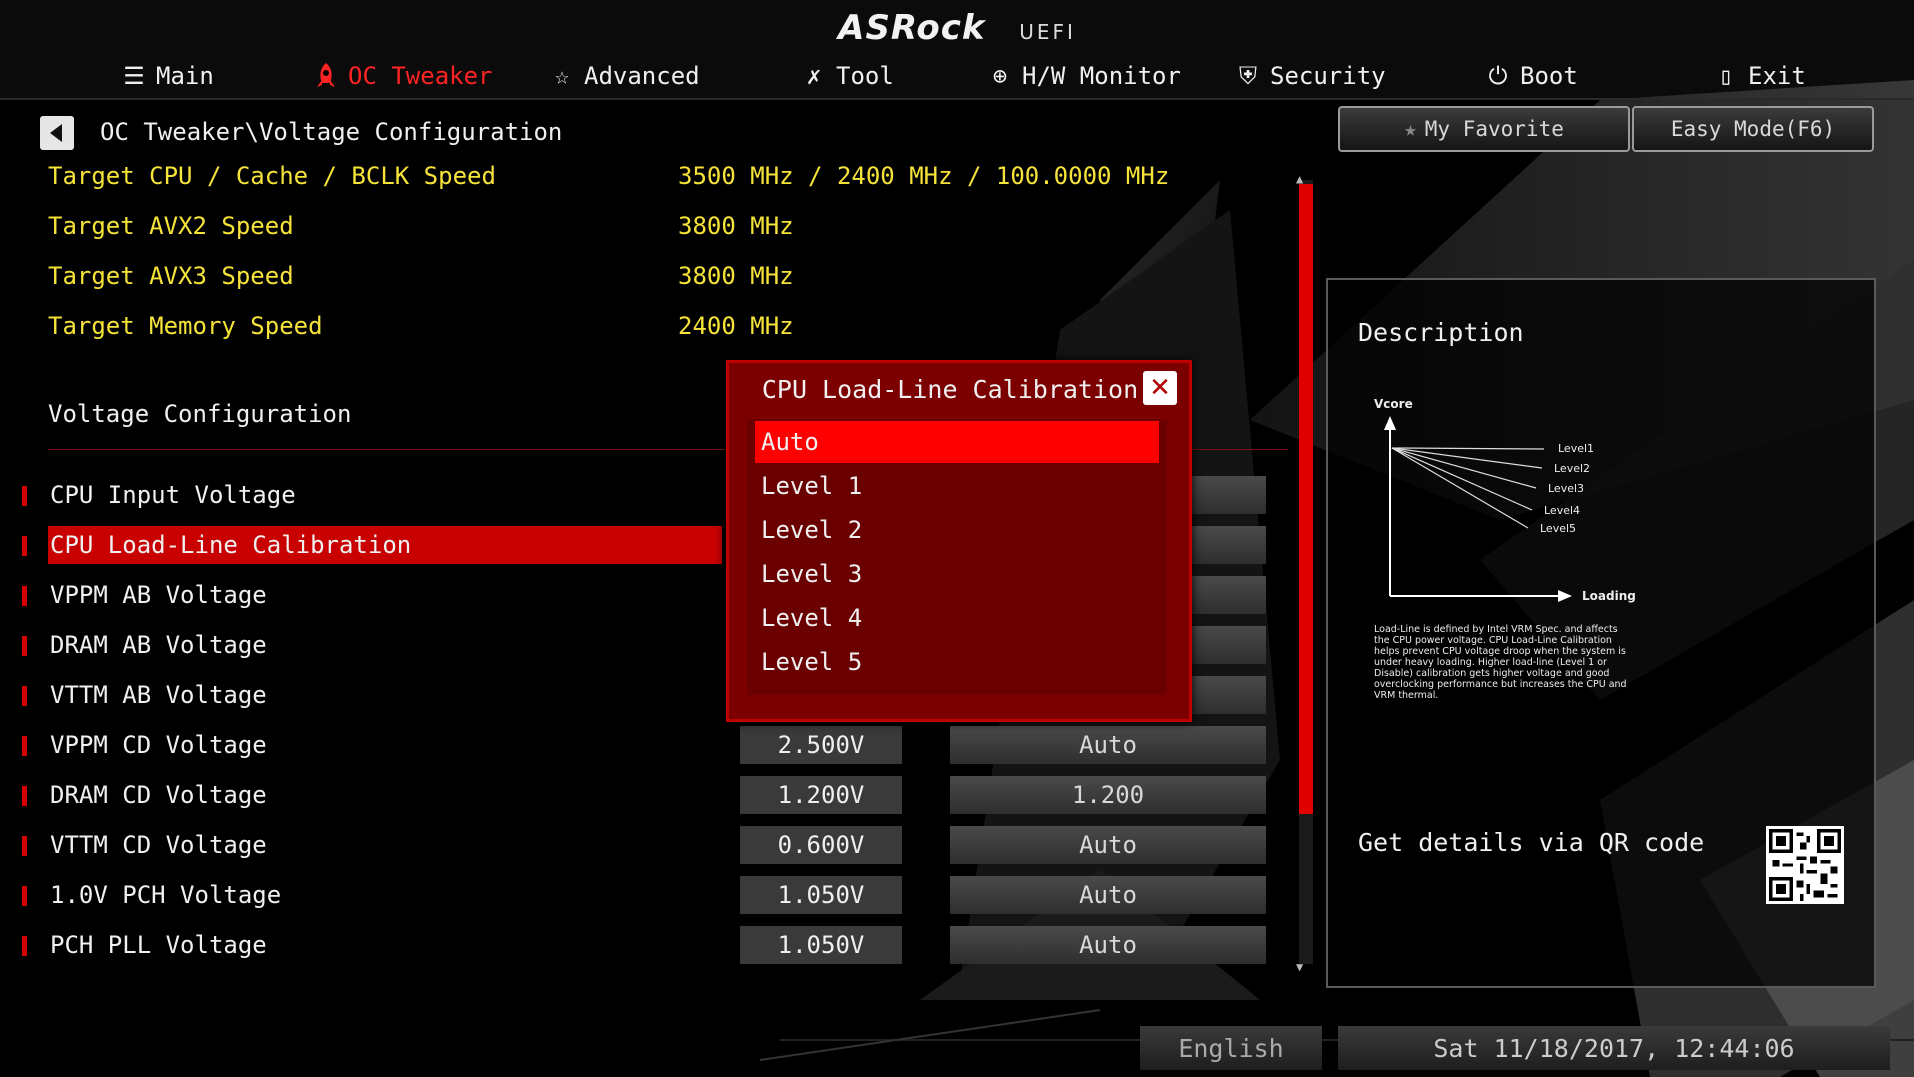  I want to click on tab-label: Exit, so click(1777, 76).